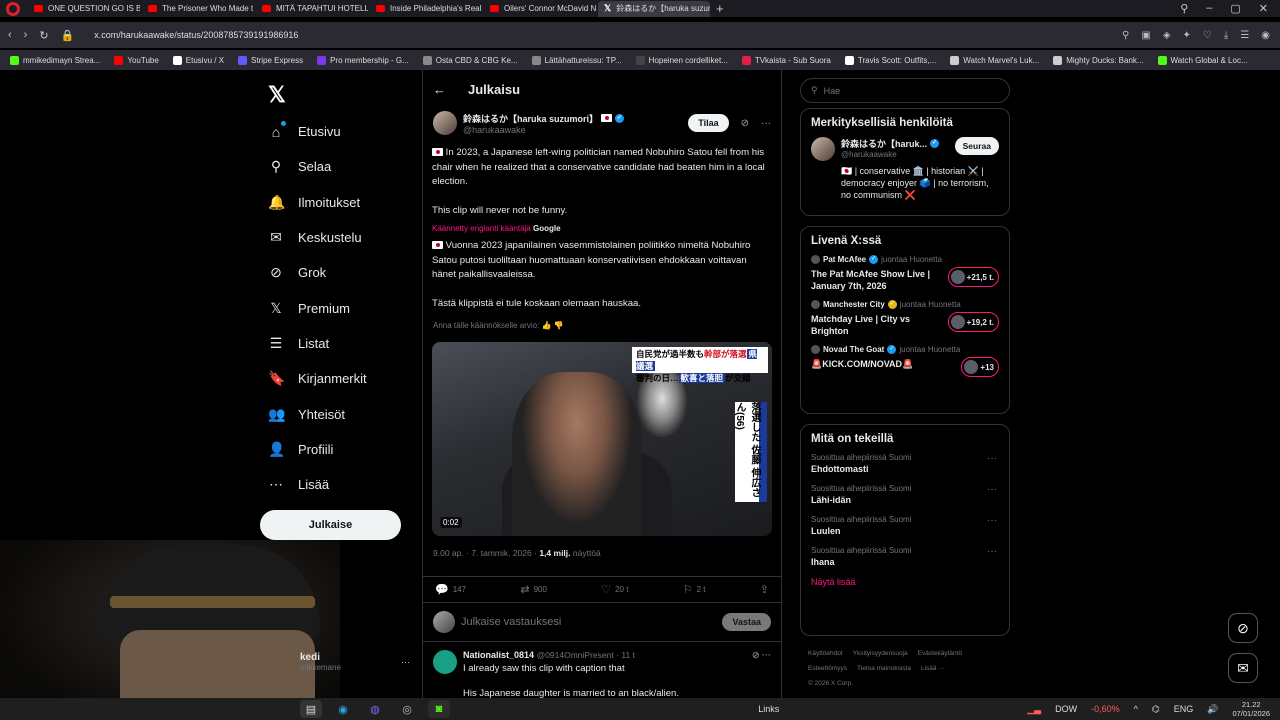 This screenshot has width=1280, height=720. I want to click on profile-icon: ◉, so click(1265, 35).